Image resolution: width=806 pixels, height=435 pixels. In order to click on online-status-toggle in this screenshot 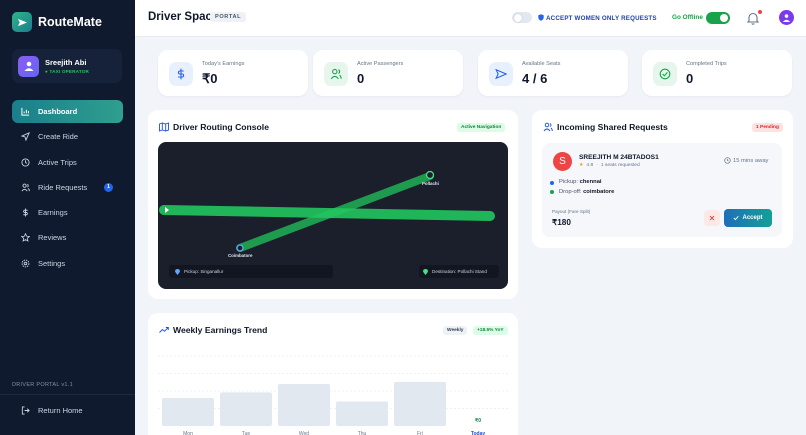, I will do `click(718, 18)`.